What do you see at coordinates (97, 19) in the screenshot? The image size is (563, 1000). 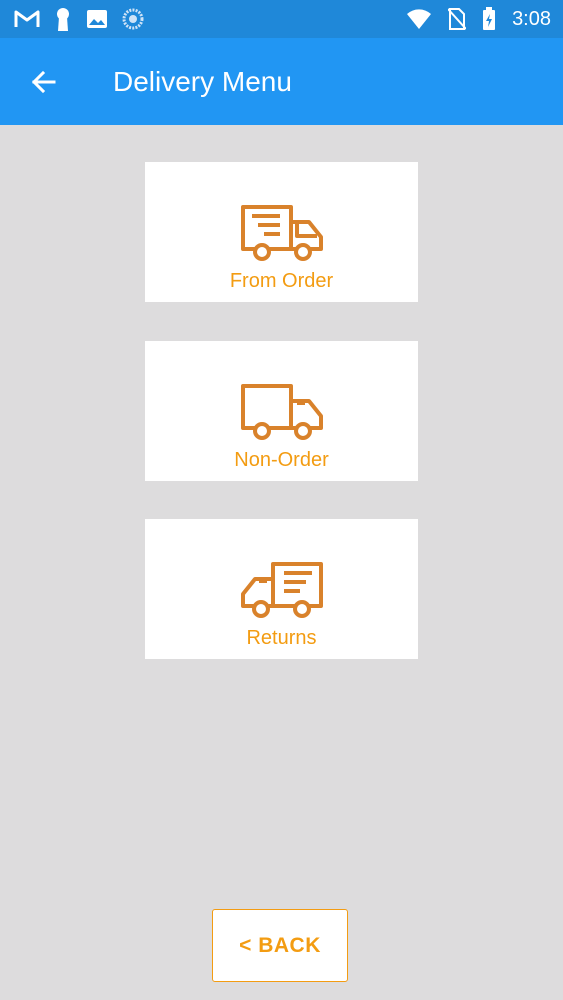 I see `image-icon` at bounding box center [97, 19].